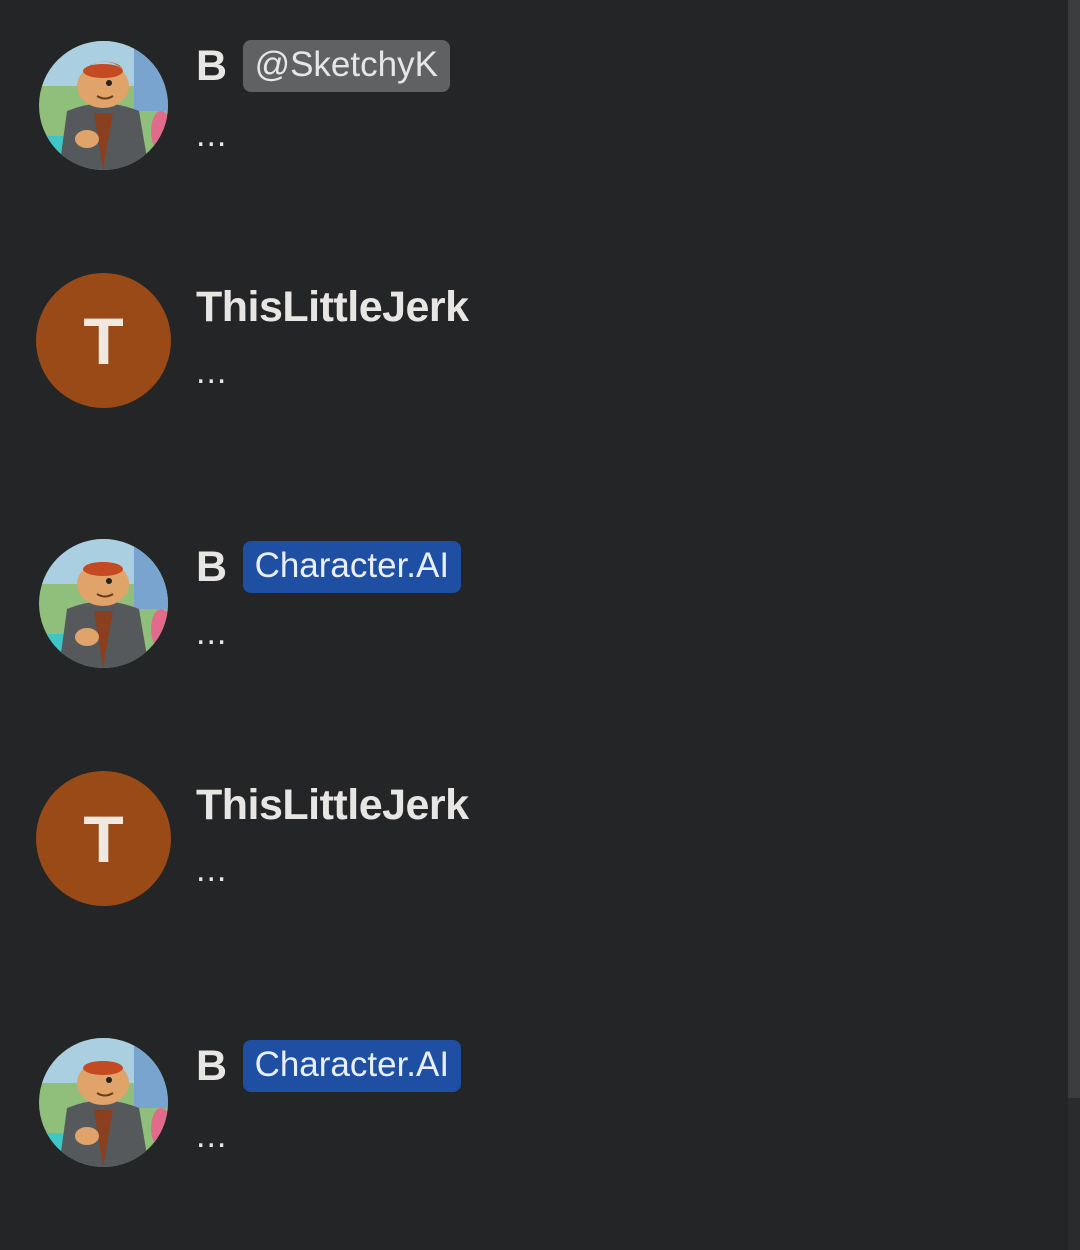 This screenshot has height=1250, width=1080. I want to click on scrollbar, so click(1074, 625).